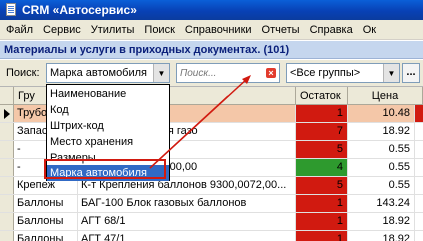  I want to click on header-indicator, so click(7, 96).